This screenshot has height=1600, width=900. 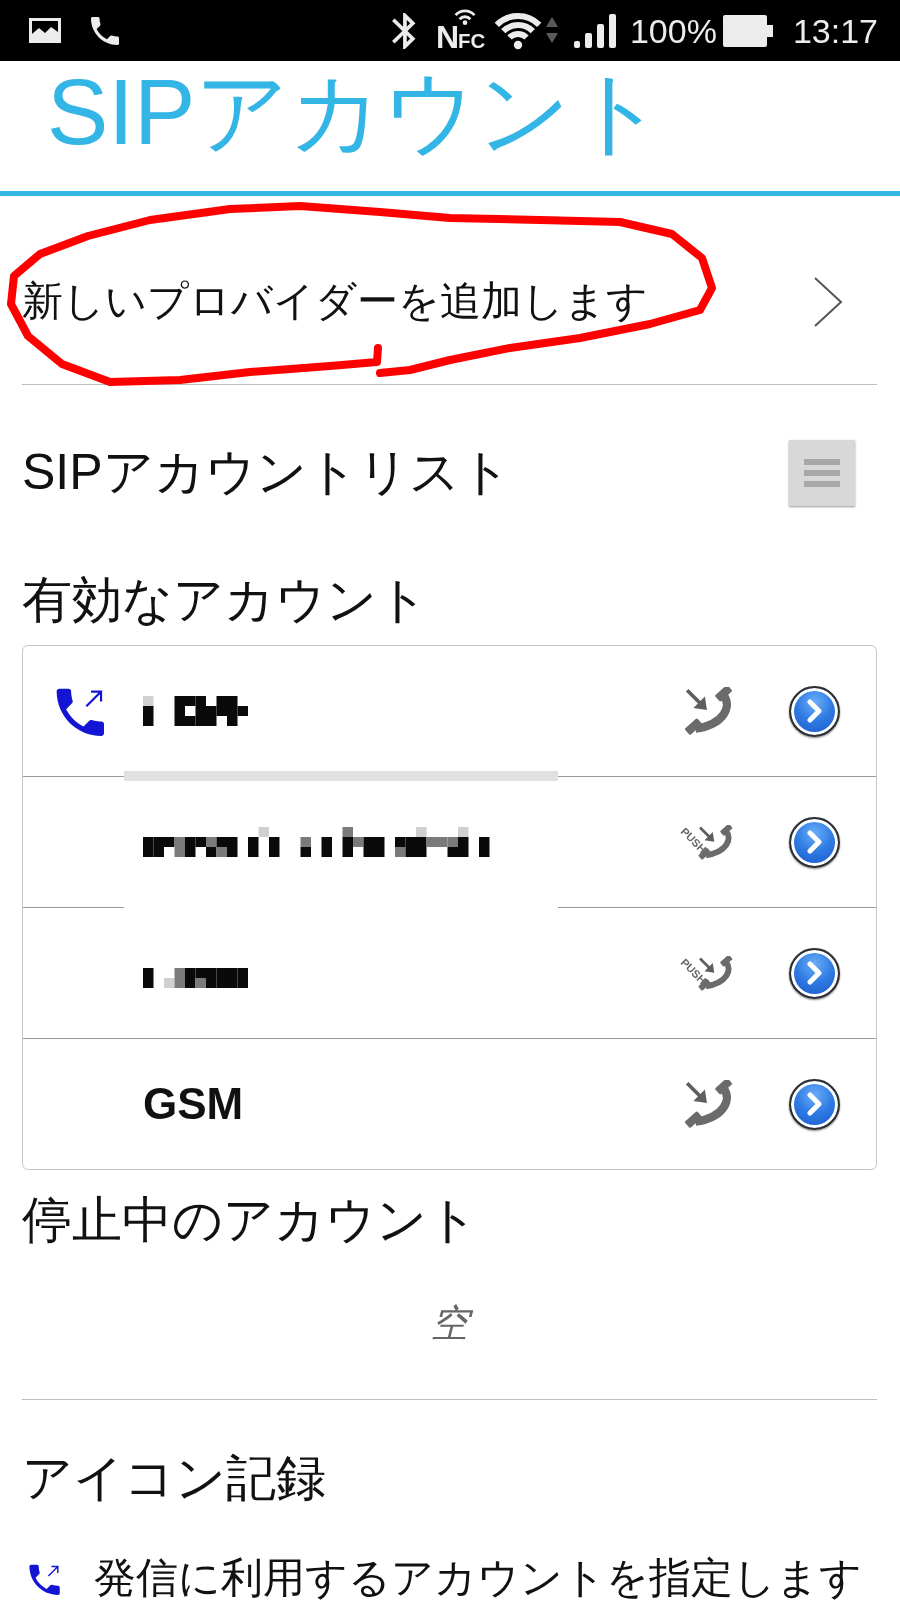 I want to click on section-title: 停止中のアカウント, so click(x=250, y=1220).